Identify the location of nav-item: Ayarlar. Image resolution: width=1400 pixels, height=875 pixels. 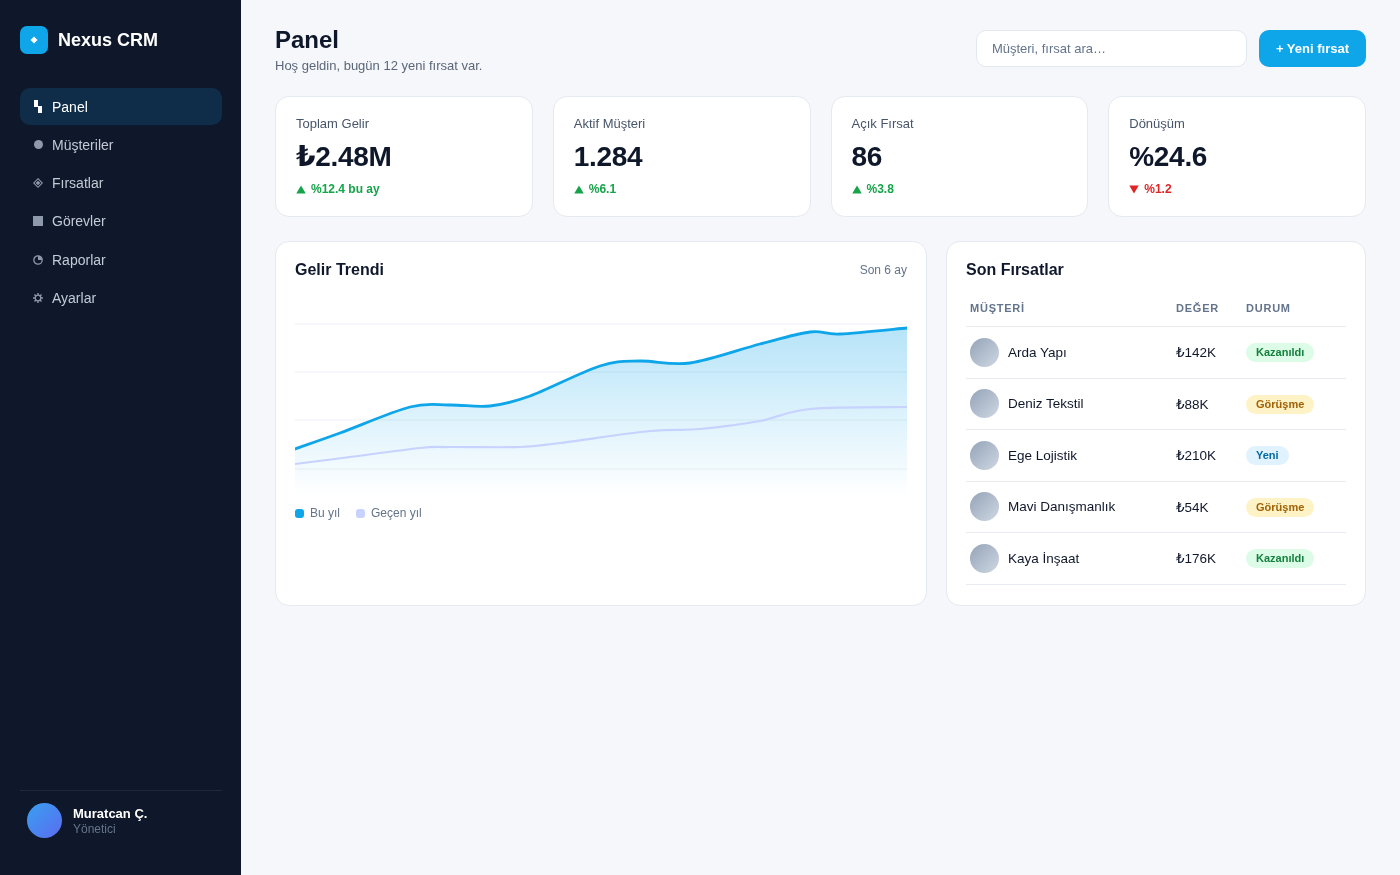
(121, 298).